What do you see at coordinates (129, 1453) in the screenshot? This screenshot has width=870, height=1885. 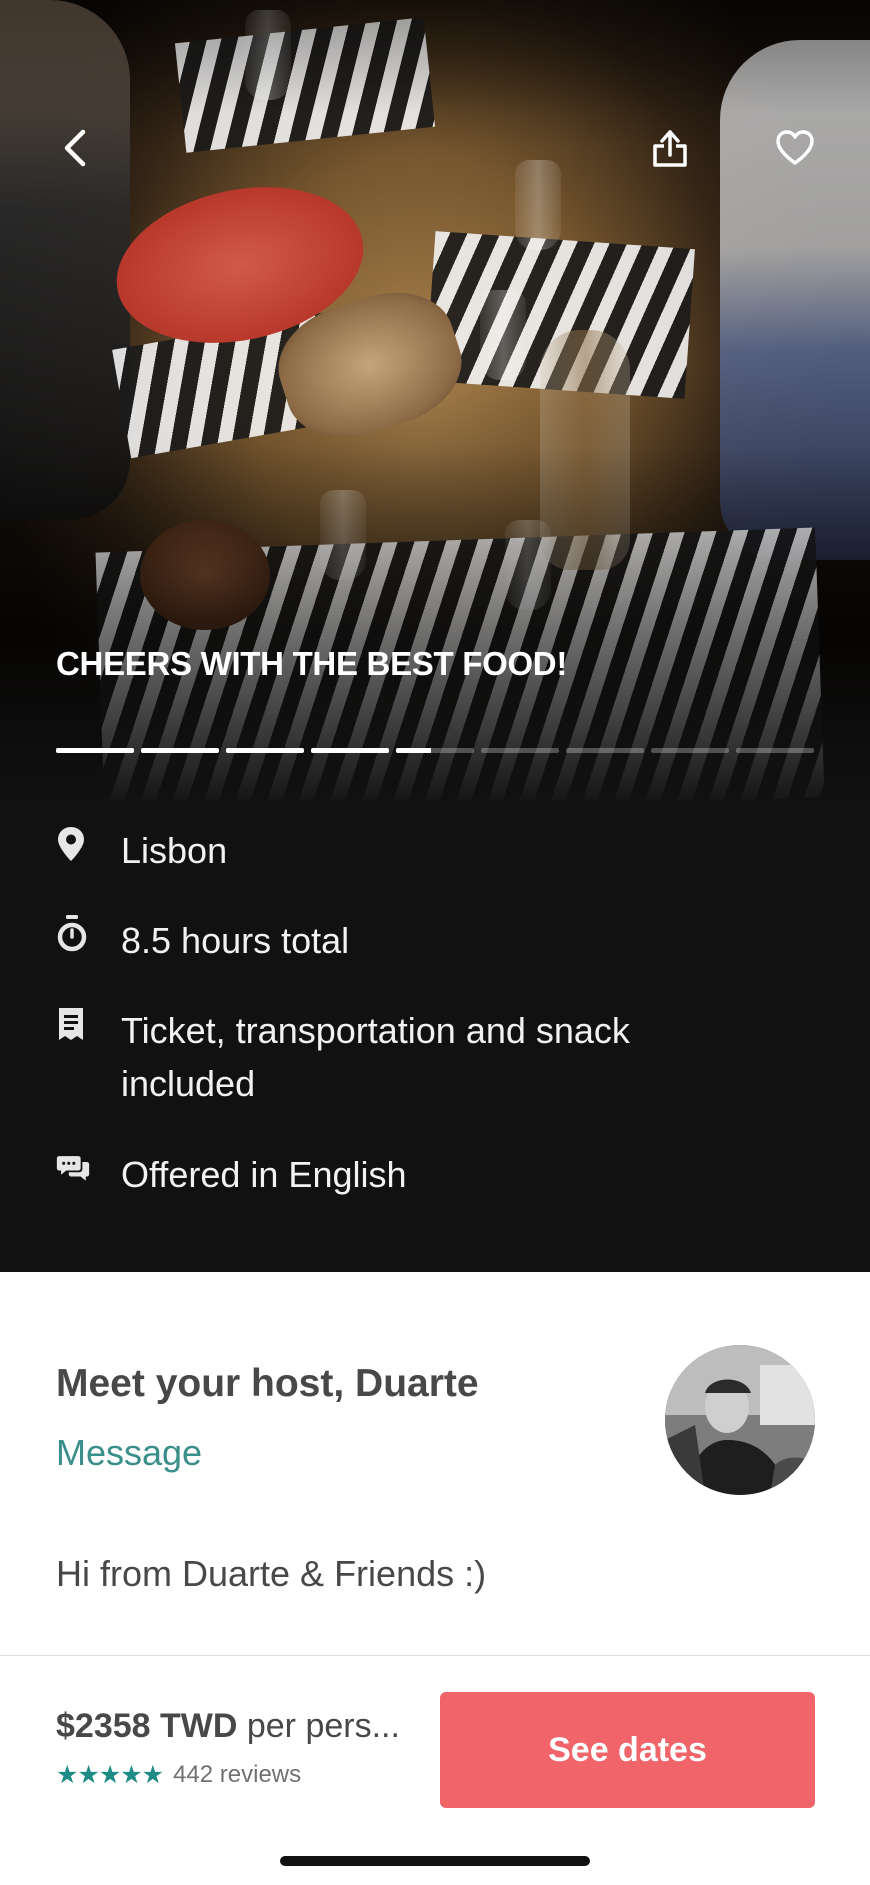 I see `message-host-link: Message` at bounding box center [129, 1453].